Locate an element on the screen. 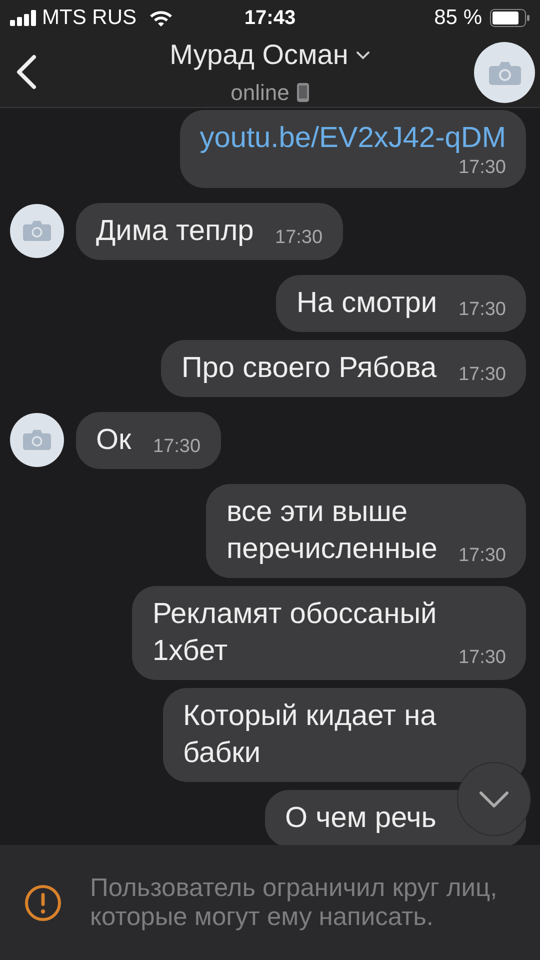 This screenshot has height=960, width=540. online-status: online is located at coordinates (260, 93).